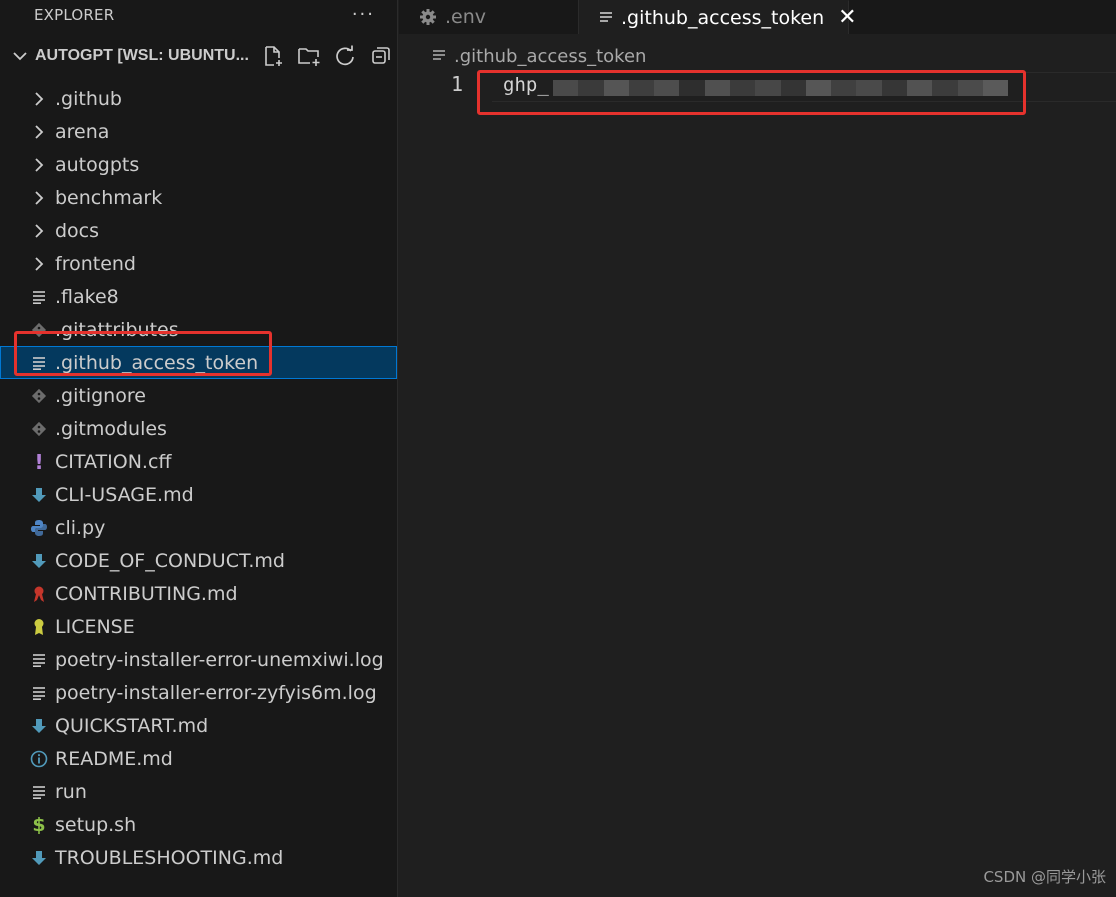 The image size is (1116, 897). What do you see at coordinates (82, 131) in the screenshot?
I see `item-label: arena` at bounding box center [82, 131].